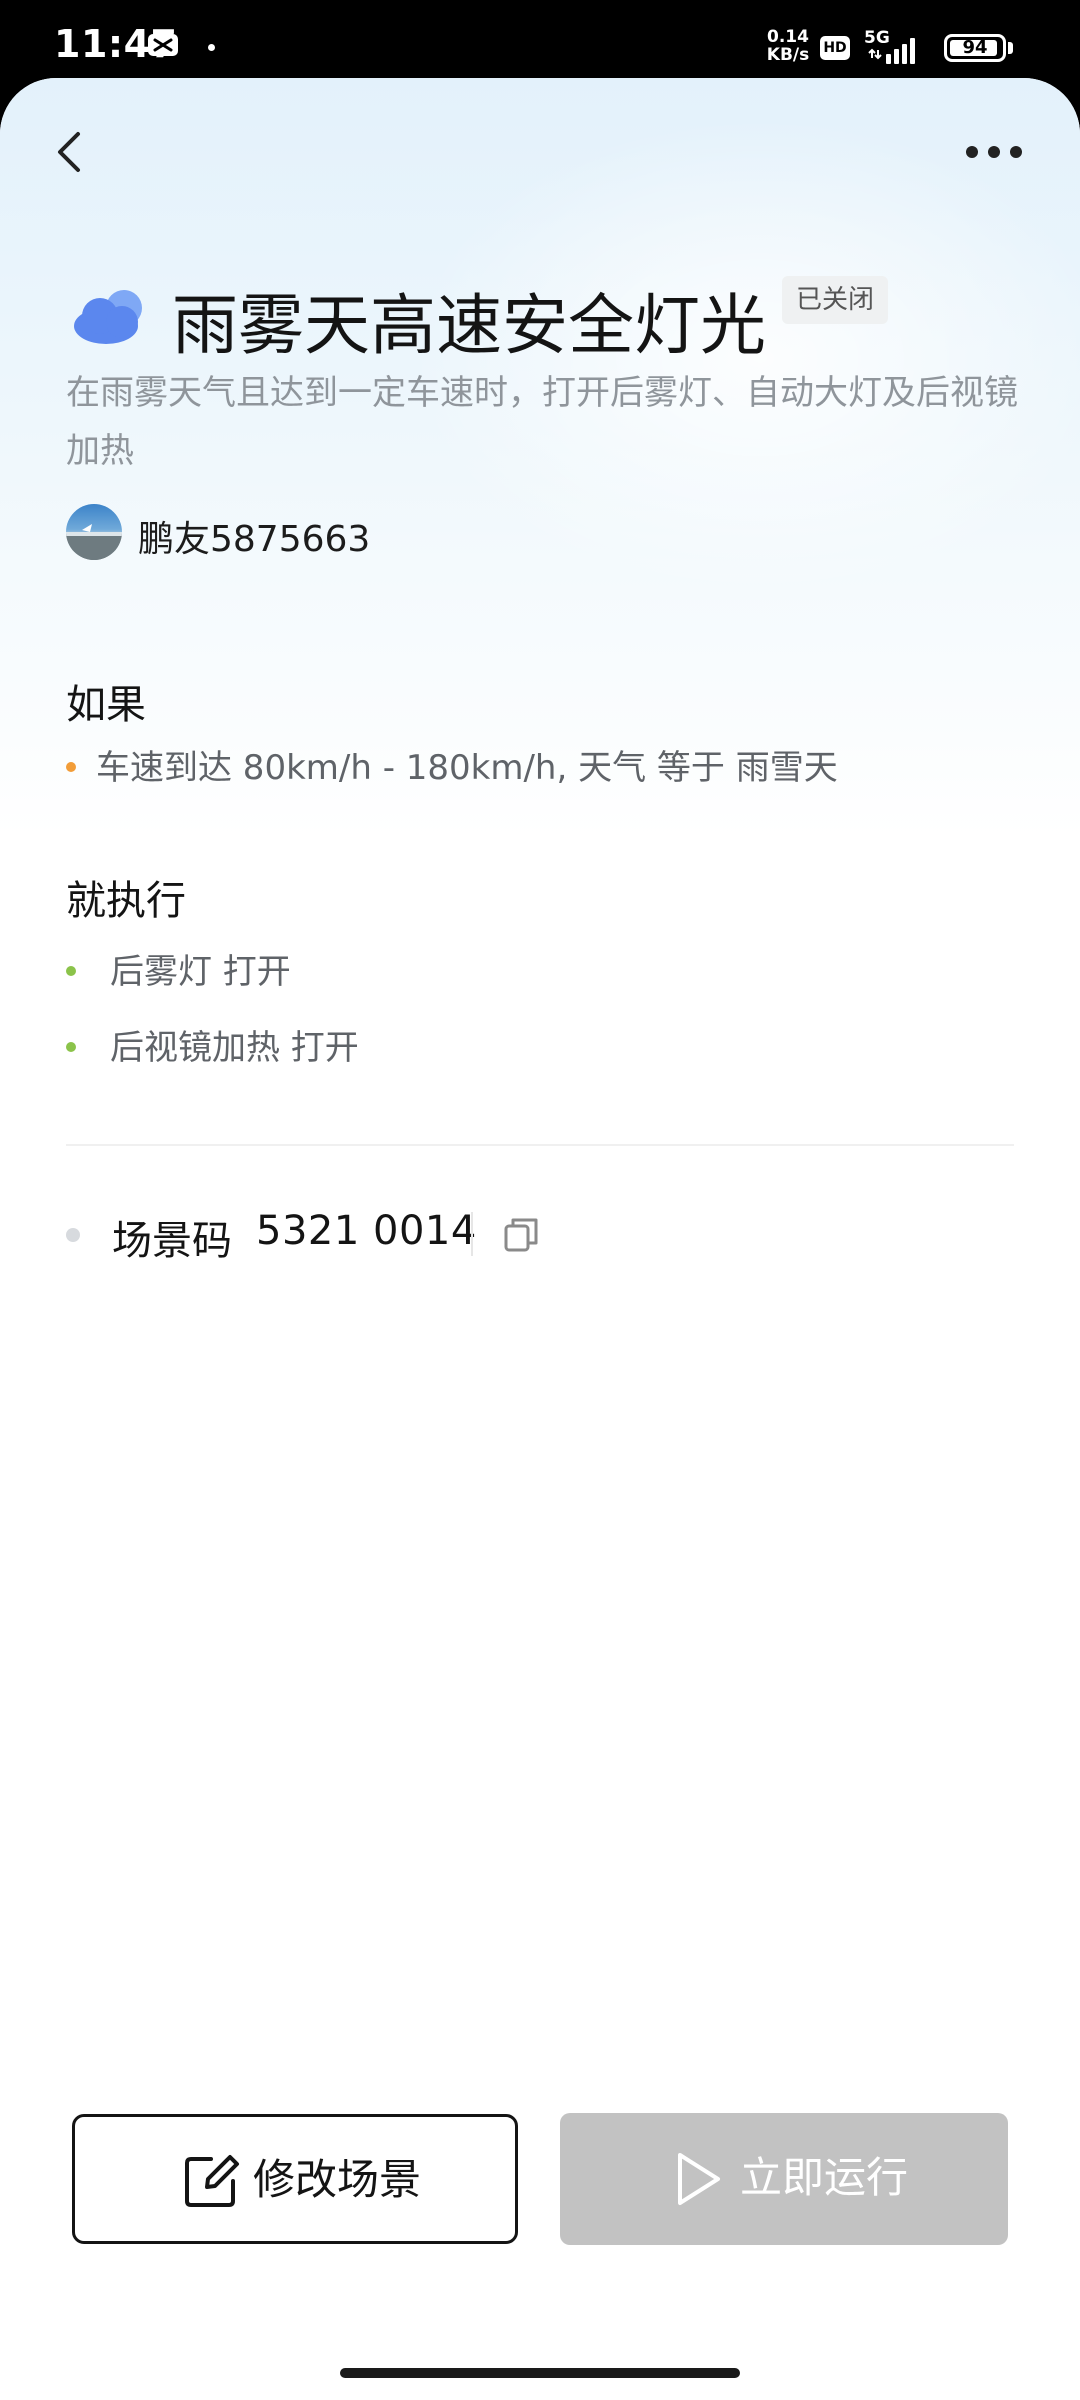 Image resolution: width=1080 pixels, height=2400 pixels. What do you see at coordinates (540, 1145) in the screenshot?
I see `divider` at bounding box center [540, 1145].